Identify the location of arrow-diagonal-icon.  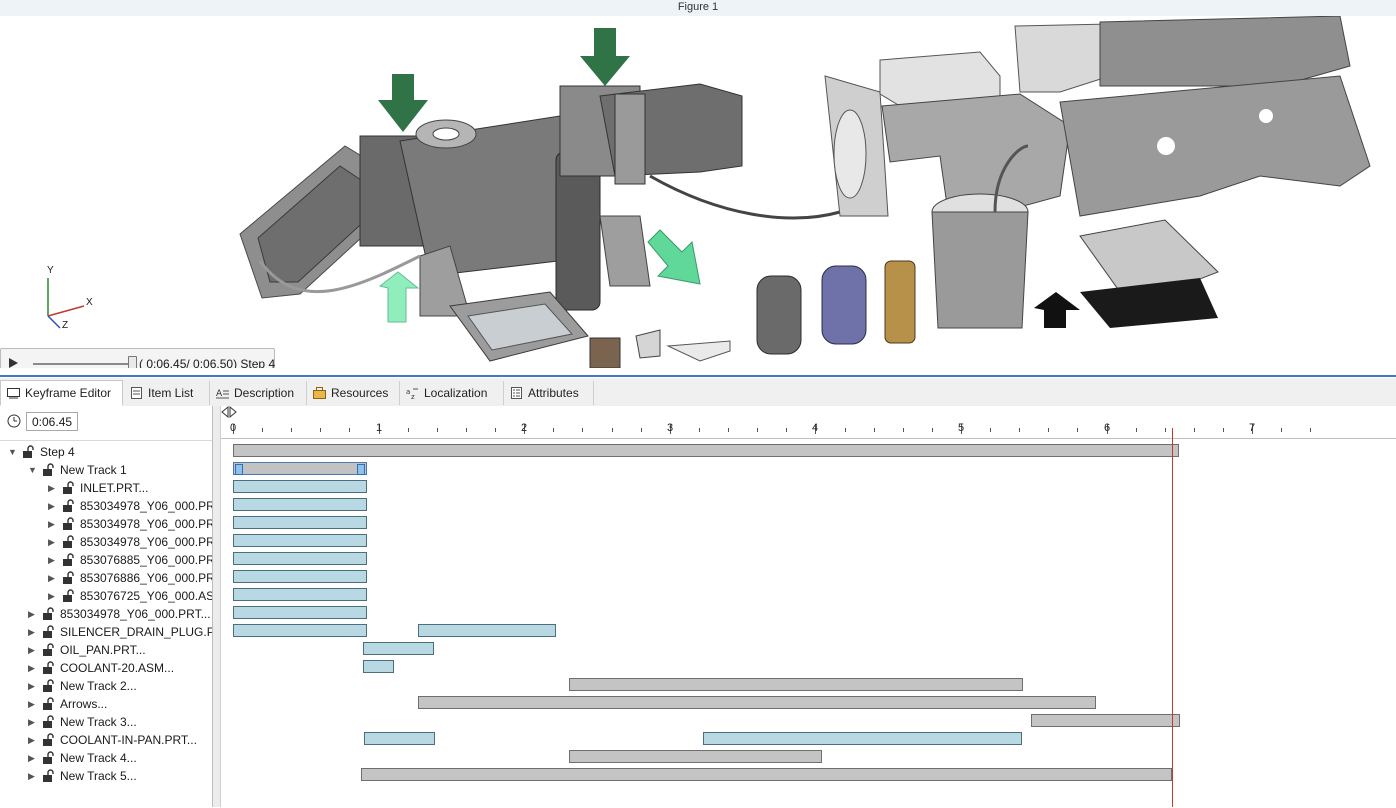
(674, 257).